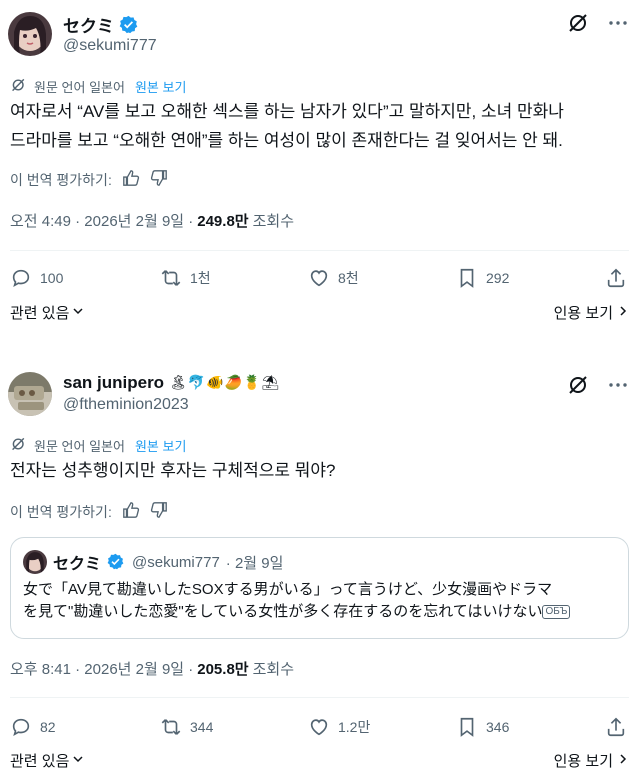 The image size is (639, 777). What do you see at coordinates (77, 564) in the screenshot?
I see `quoted-display-name: セクミ` at bounding box center [77, 564].